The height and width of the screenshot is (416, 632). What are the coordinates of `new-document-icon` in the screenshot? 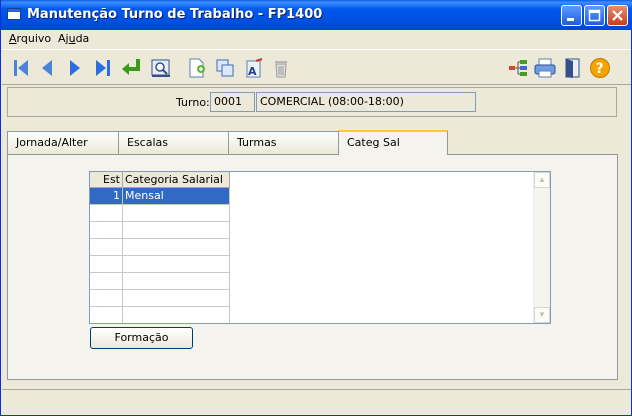 It's located at (197, 68).